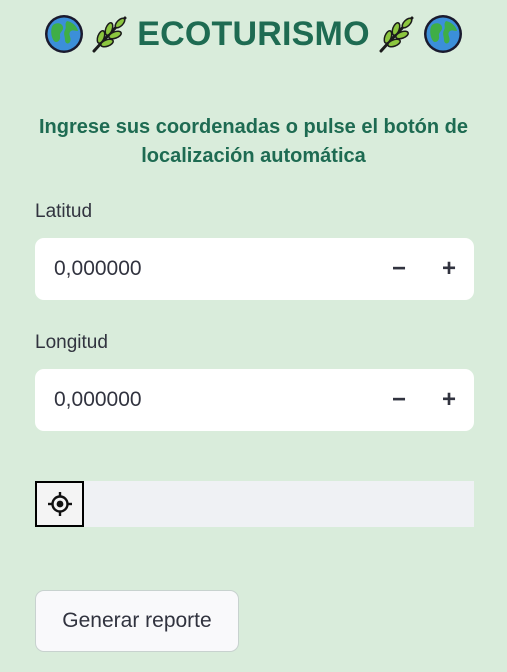  I want to click on geolocation-bar, so click(254, 504).